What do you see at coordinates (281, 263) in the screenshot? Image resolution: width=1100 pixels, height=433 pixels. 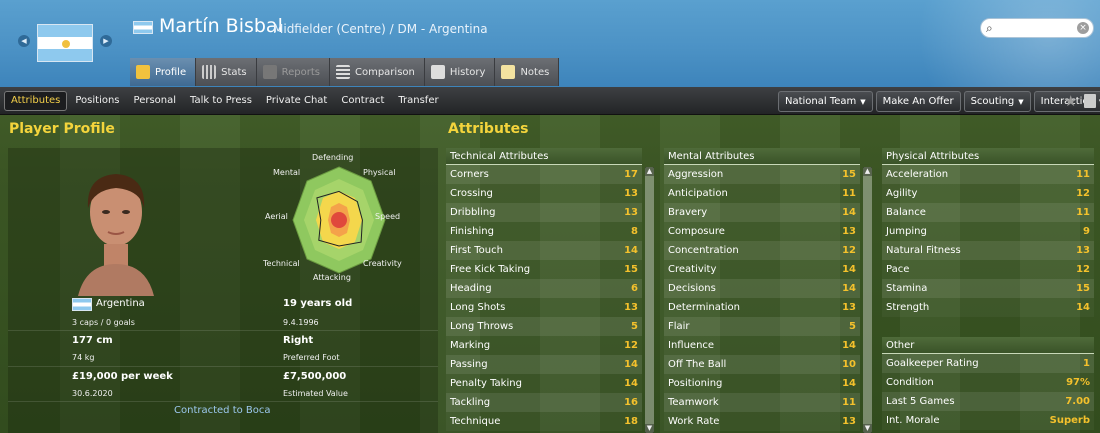 I see `radar-label-technical: Technical` at bounding box center [281, 263].